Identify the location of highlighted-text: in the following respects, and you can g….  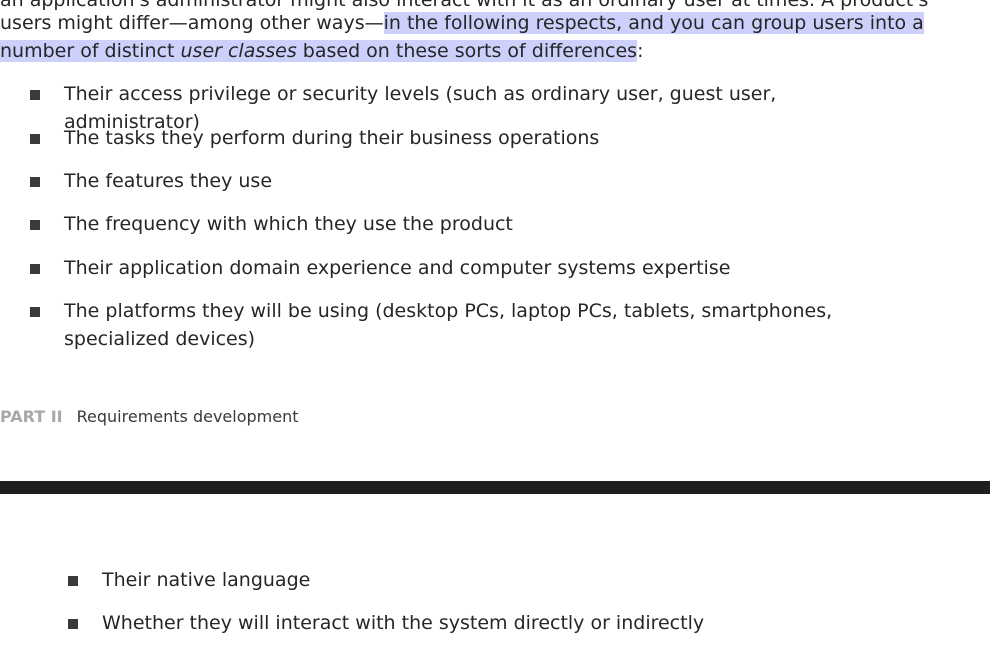
(653, 23).